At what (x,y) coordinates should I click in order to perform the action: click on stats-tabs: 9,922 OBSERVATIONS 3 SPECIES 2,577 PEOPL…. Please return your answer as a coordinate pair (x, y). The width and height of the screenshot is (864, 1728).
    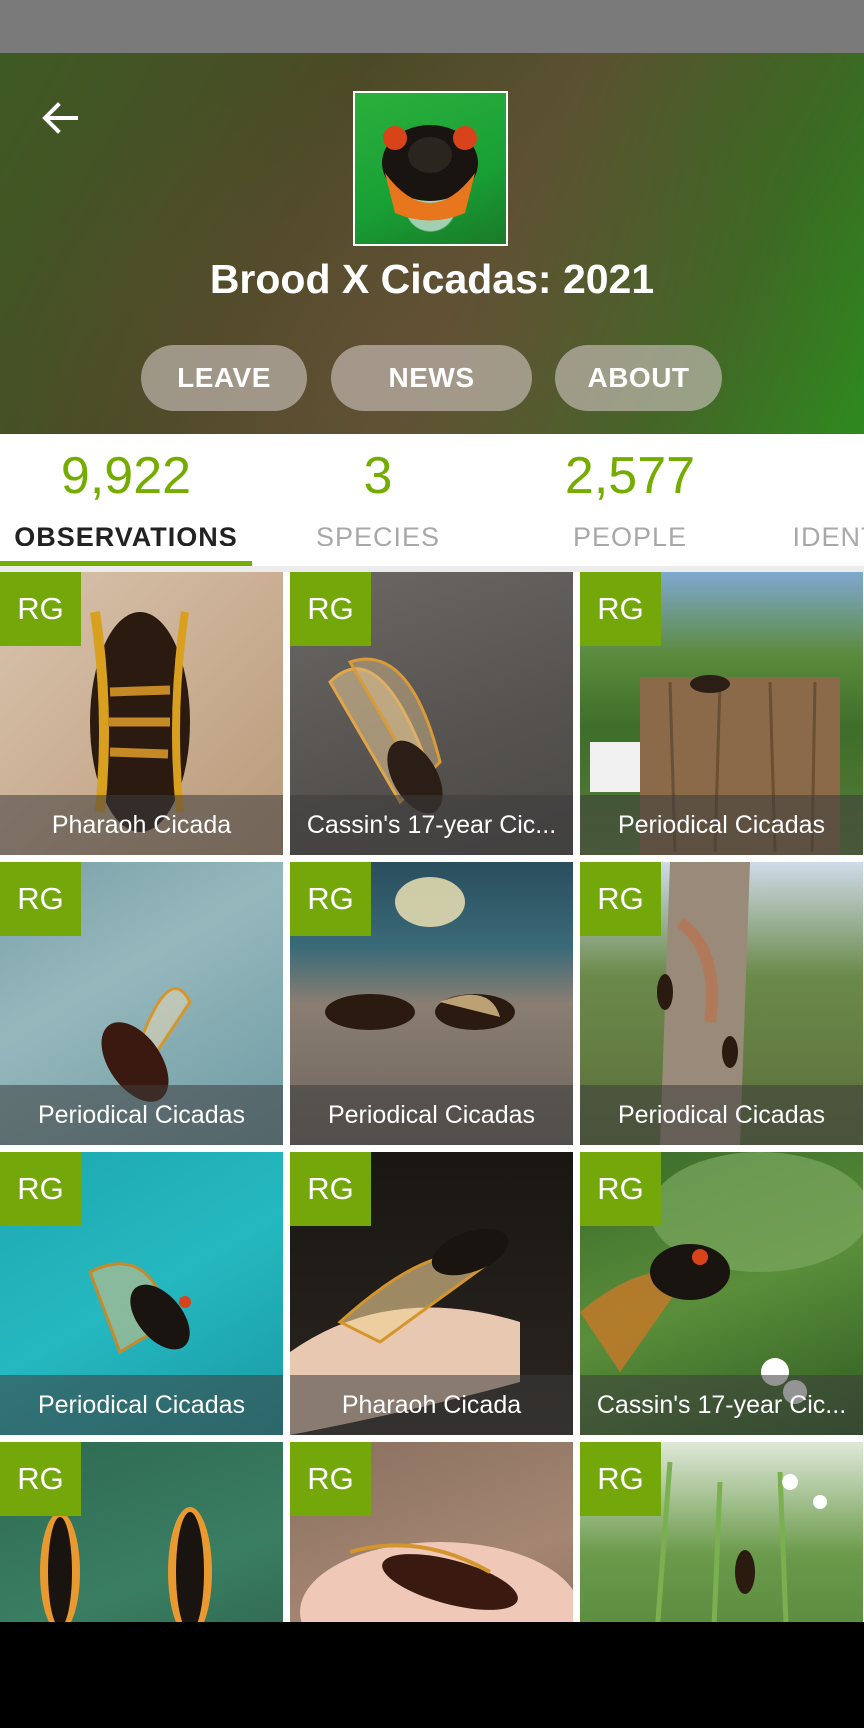
    Looking at the image, I should click on (432, 501).